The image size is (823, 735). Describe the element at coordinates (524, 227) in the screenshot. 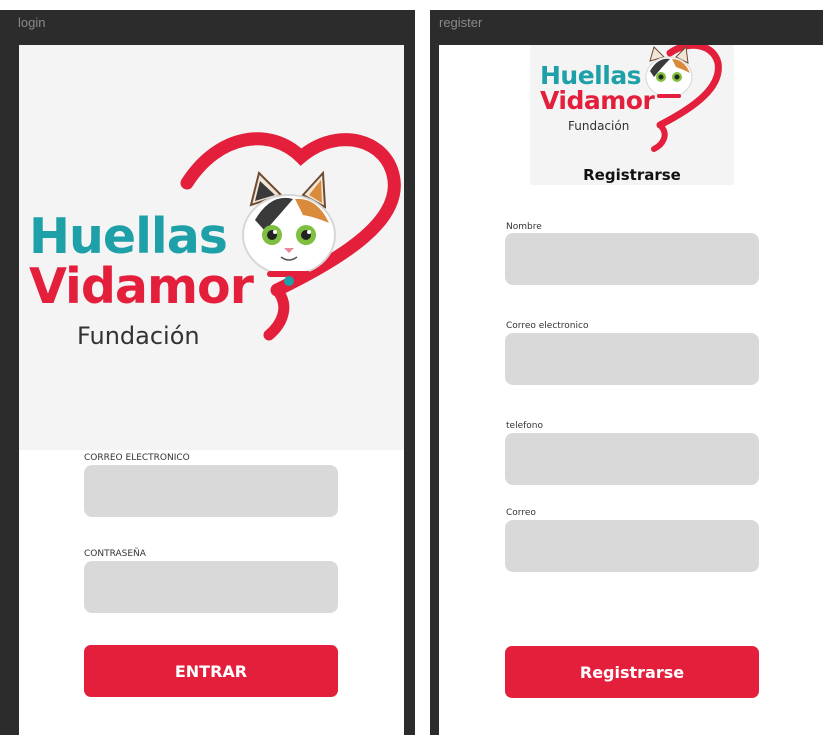

I see `register-name-label: Nombre` at that location.